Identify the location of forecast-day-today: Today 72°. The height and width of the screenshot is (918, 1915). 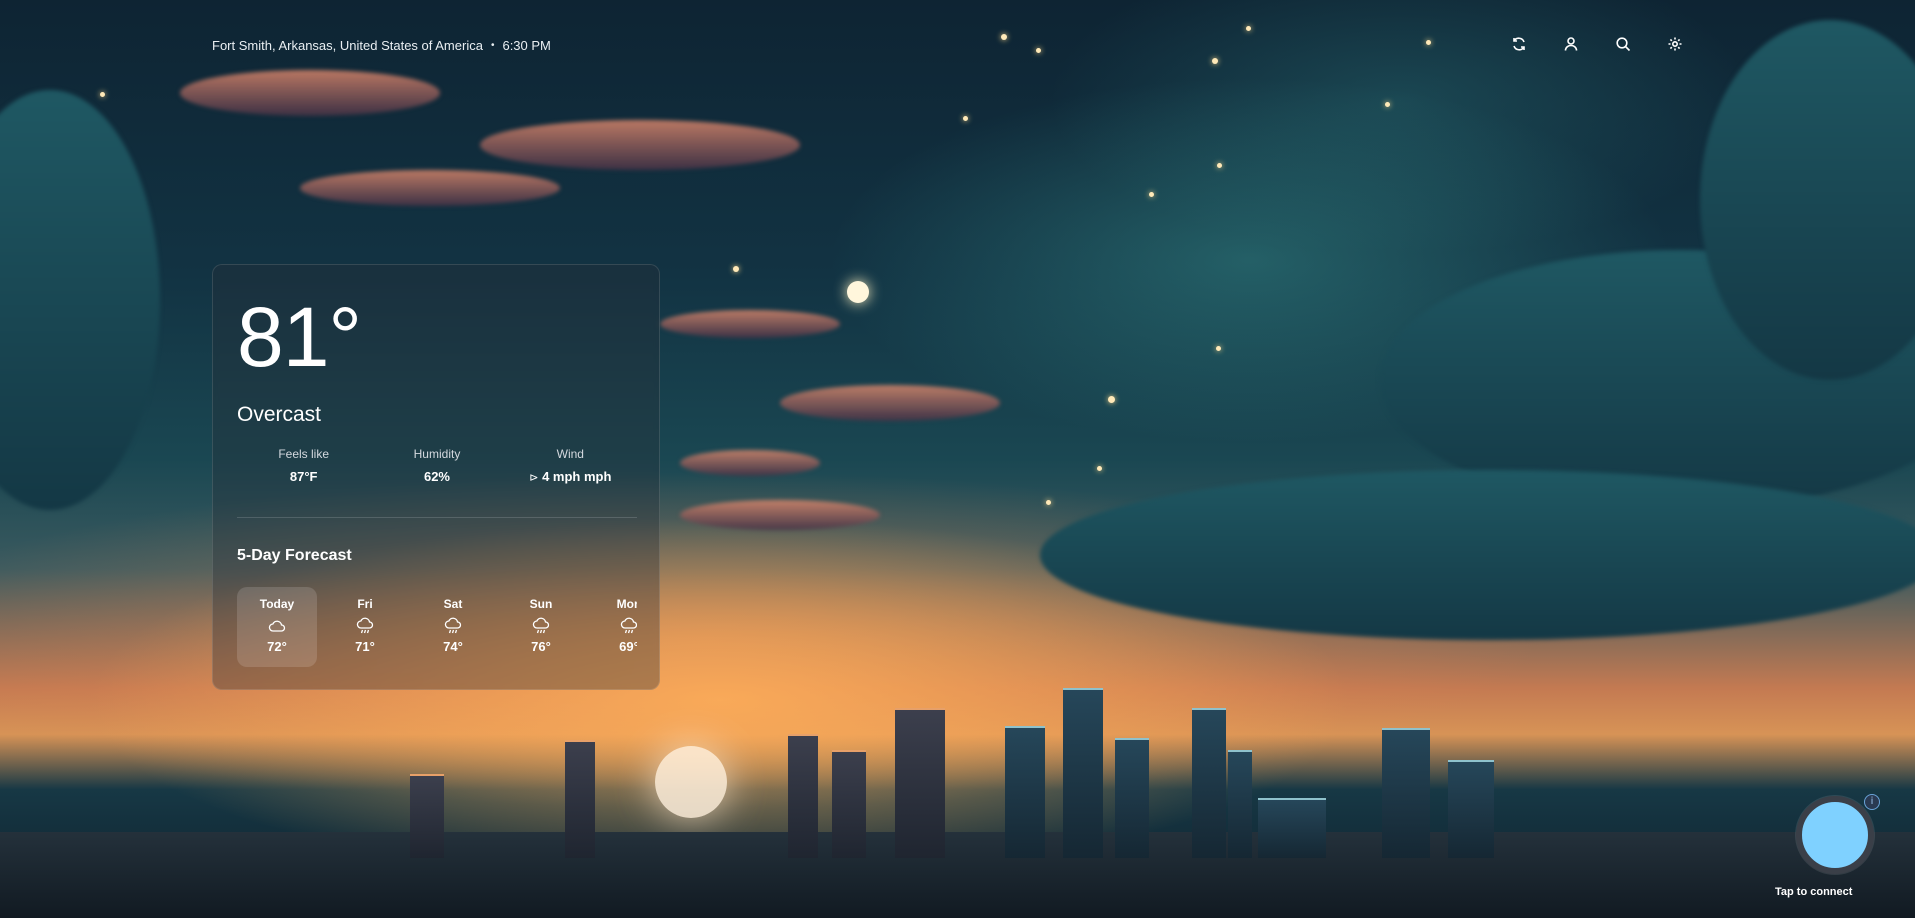
(277, 627).